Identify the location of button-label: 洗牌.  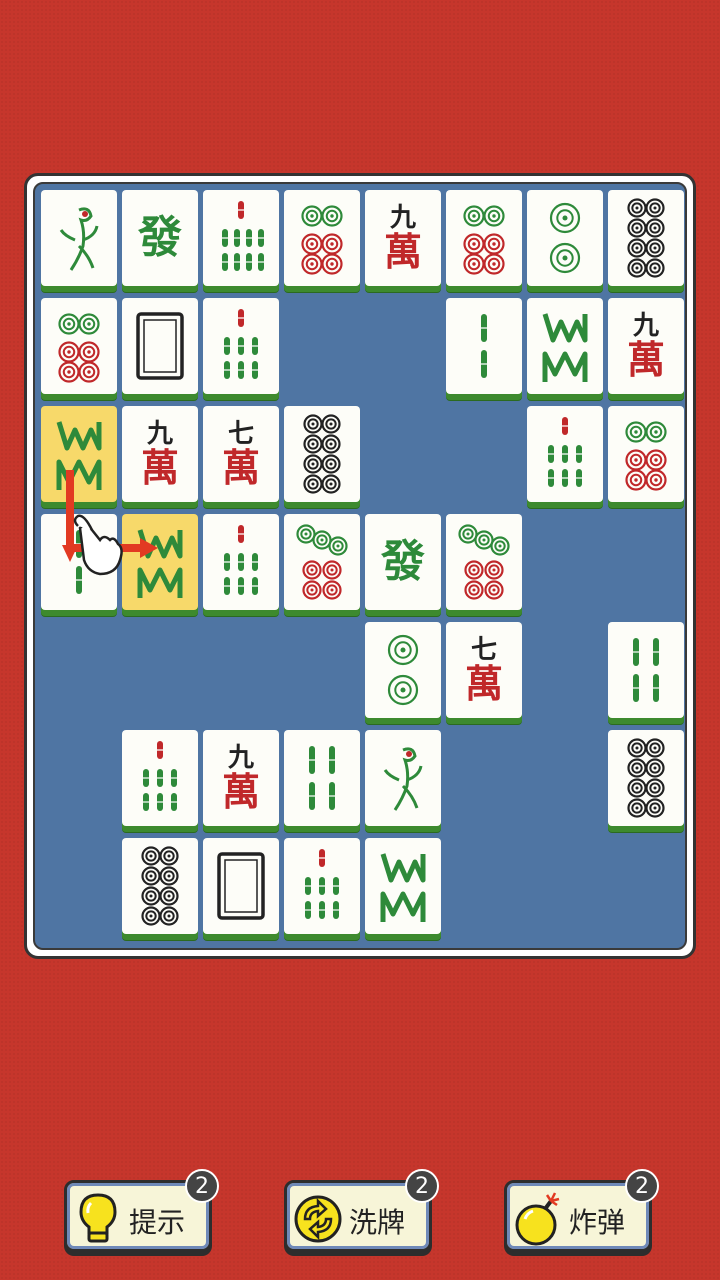
(377, 1222).